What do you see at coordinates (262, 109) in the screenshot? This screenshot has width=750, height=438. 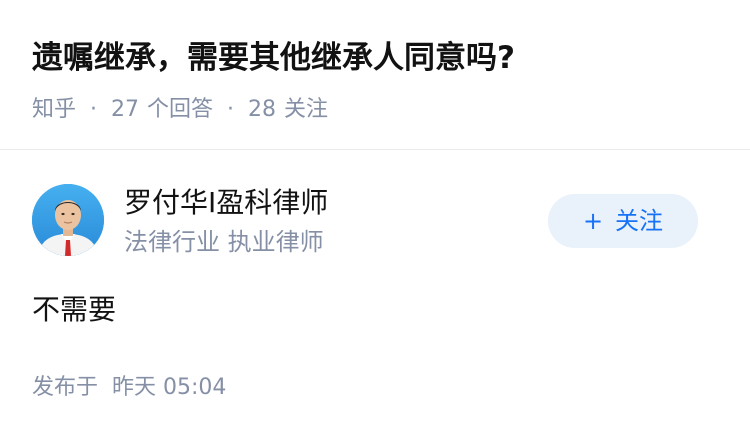 I see `follow-count: 28` at bounding box center [262, 109].